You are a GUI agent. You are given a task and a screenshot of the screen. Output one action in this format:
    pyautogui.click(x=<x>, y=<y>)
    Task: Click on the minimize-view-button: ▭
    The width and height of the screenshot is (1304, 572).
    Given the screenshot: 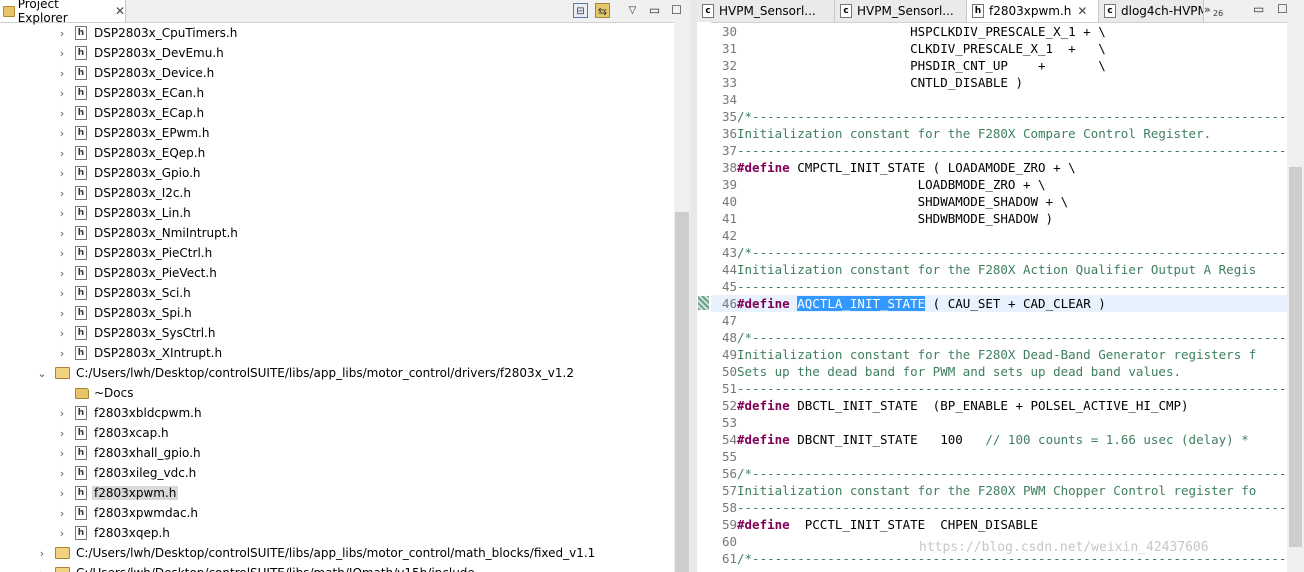 What is the action you would take?
    pyautogui.click(x=654, y=10)
    